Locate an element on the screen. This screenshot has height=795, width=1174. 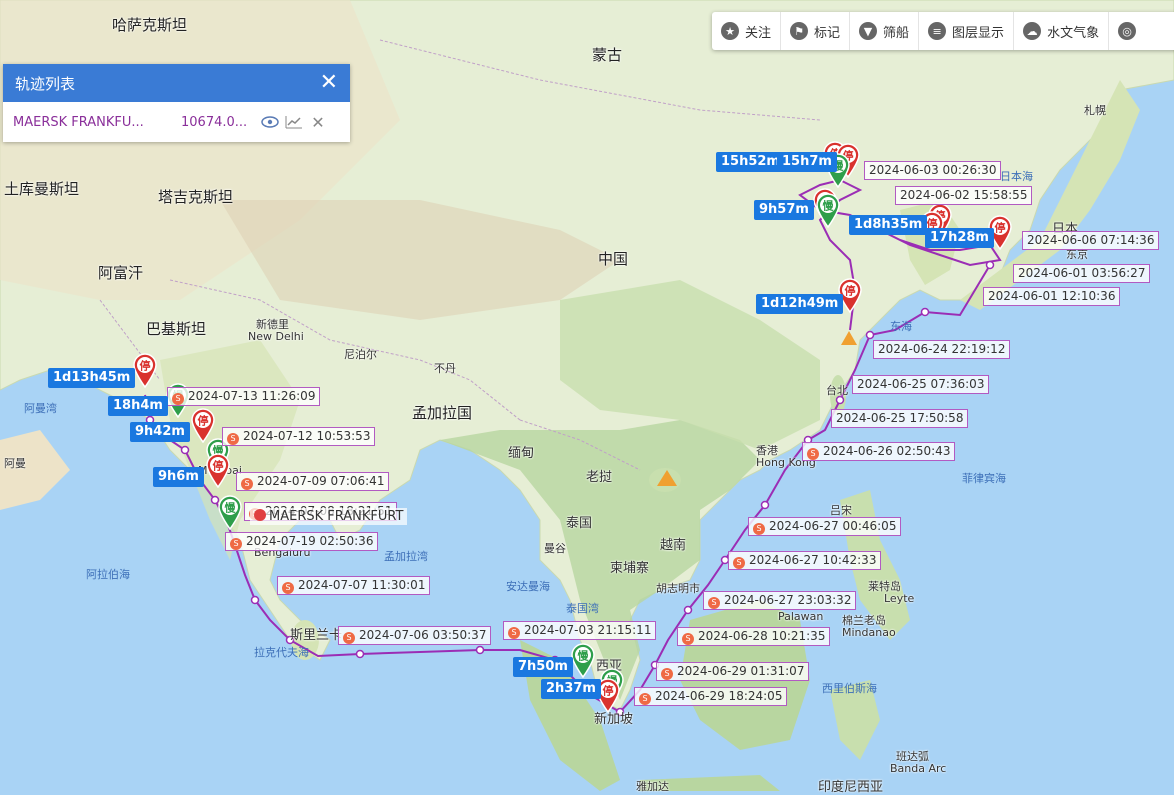
map-label-indonesia: 印度尼西亚 is located at coordinates (851, 787).